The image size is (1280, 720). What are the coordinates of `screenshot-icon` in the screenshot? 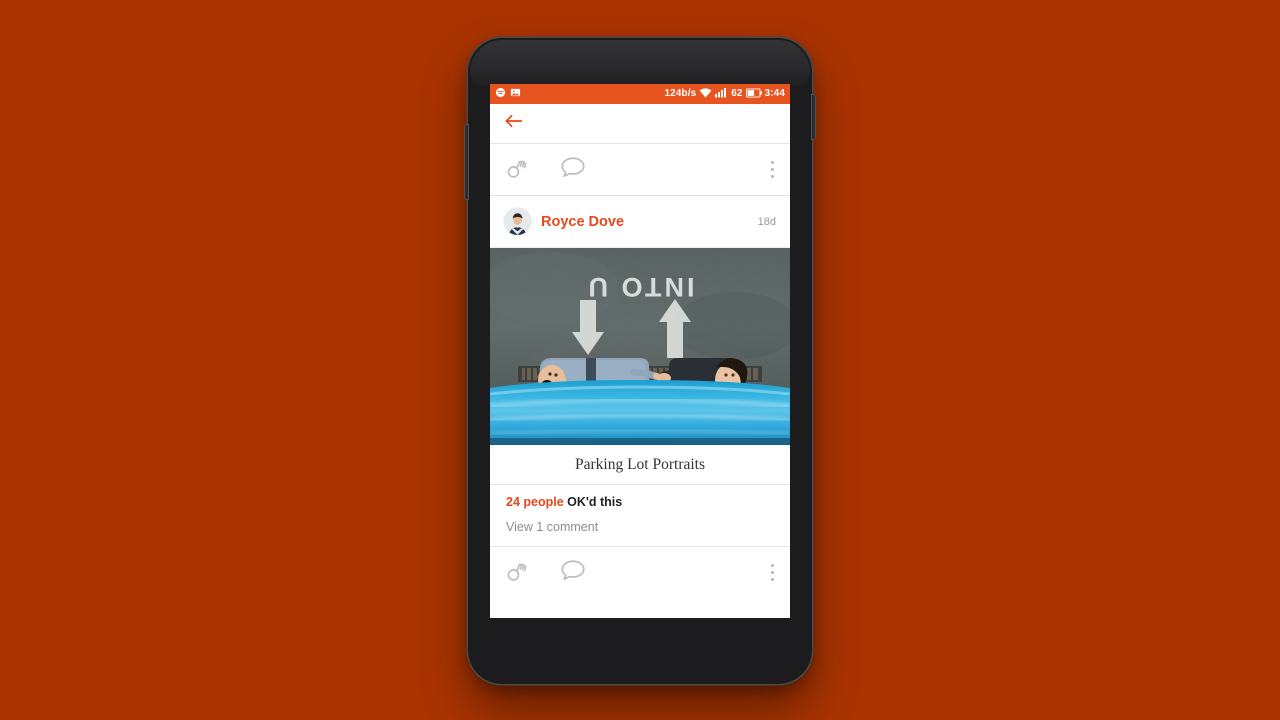 It's located at (515, 94).